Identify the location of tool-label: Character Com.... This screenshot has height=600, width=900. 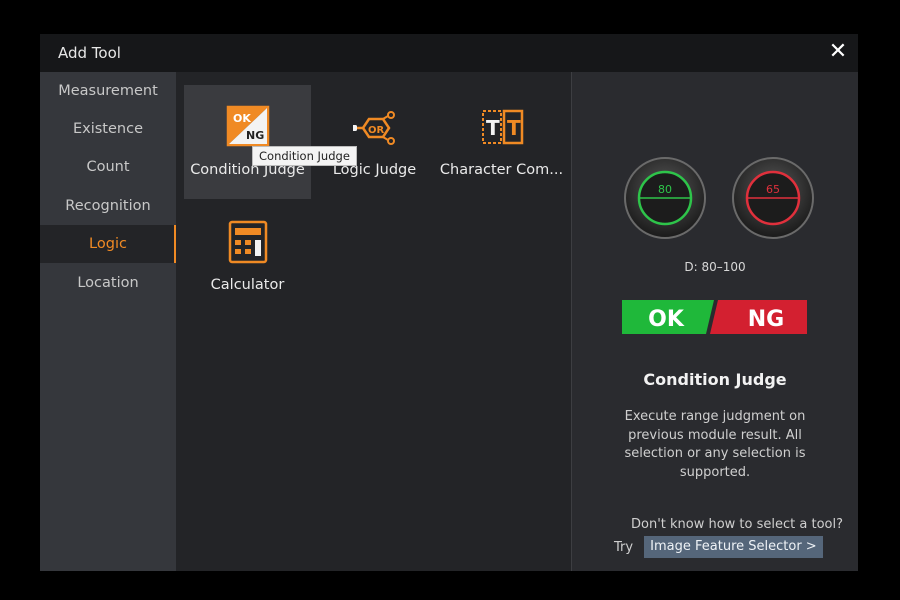
(501, 170).